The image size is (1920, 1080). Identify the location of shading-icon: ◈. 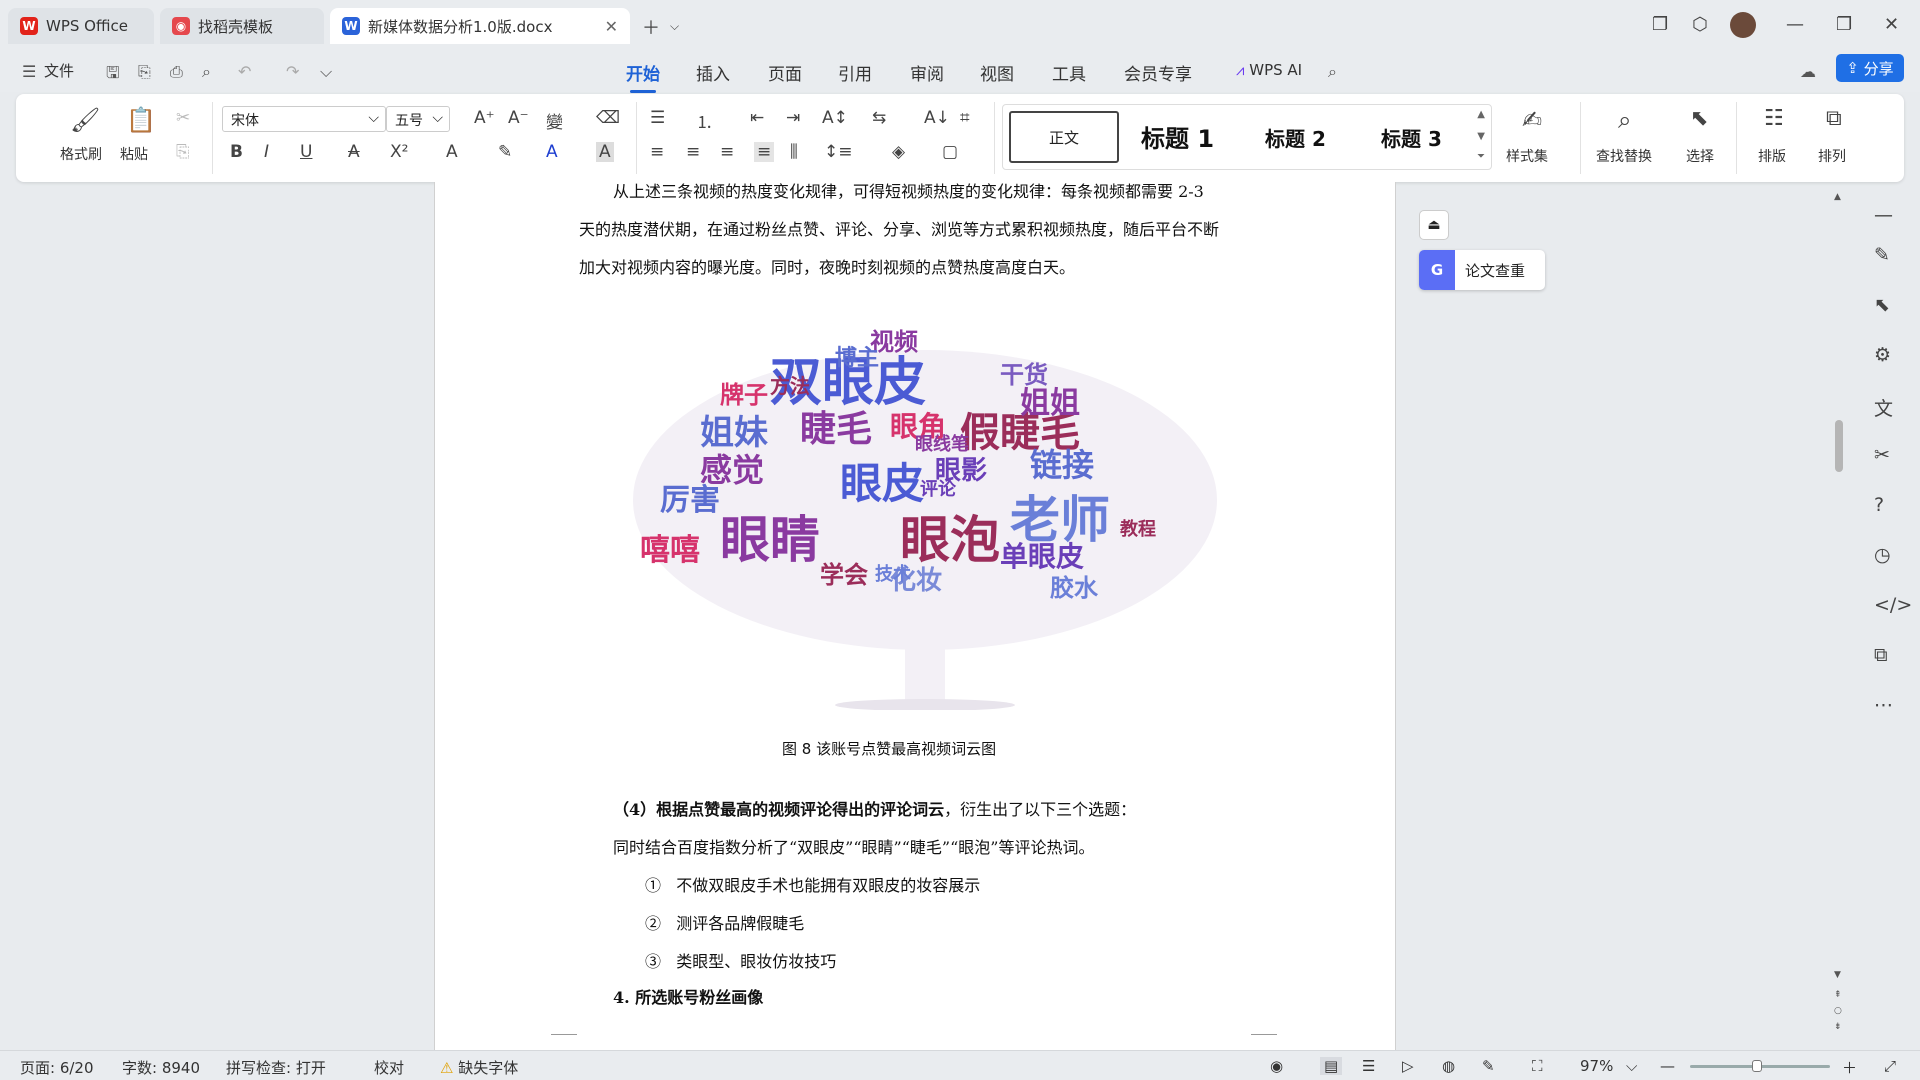
(898, 152).